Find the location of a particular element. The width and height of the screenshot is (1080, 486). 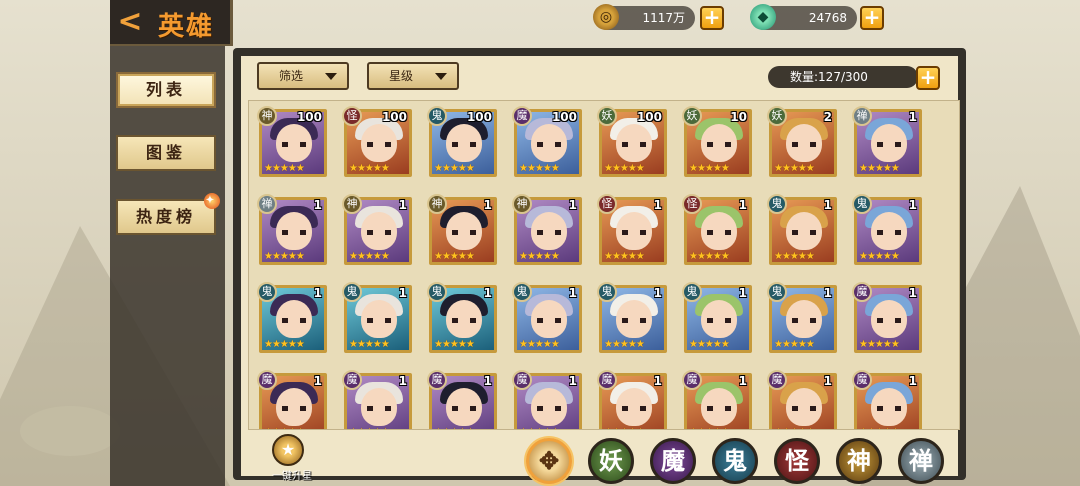

faction-badge: 禅 is located at coordinates (862, 116).